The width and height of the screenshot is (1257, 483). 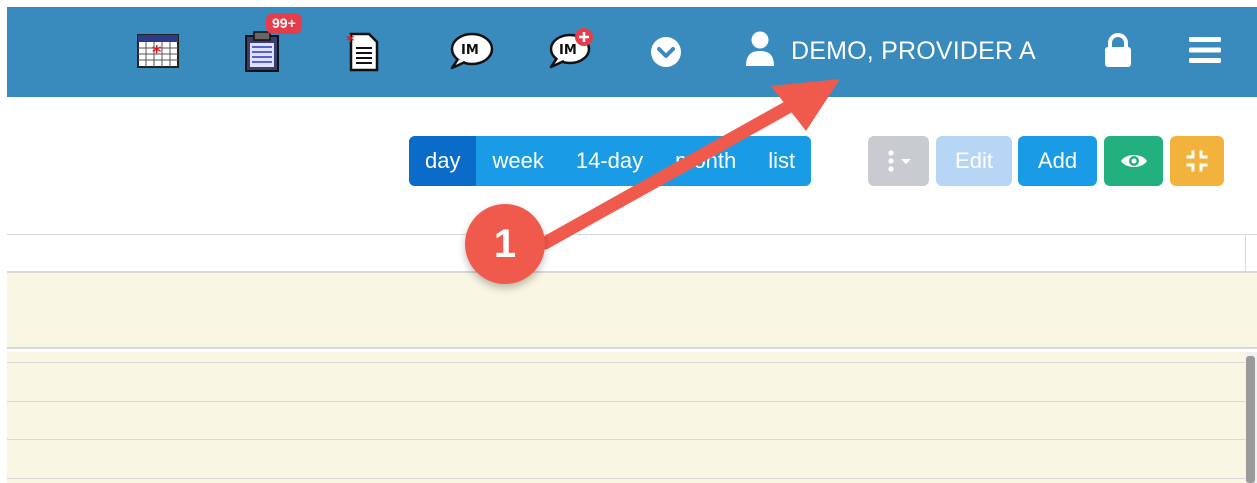 I want to click on compress-icon, so click(x=1197, y=161).